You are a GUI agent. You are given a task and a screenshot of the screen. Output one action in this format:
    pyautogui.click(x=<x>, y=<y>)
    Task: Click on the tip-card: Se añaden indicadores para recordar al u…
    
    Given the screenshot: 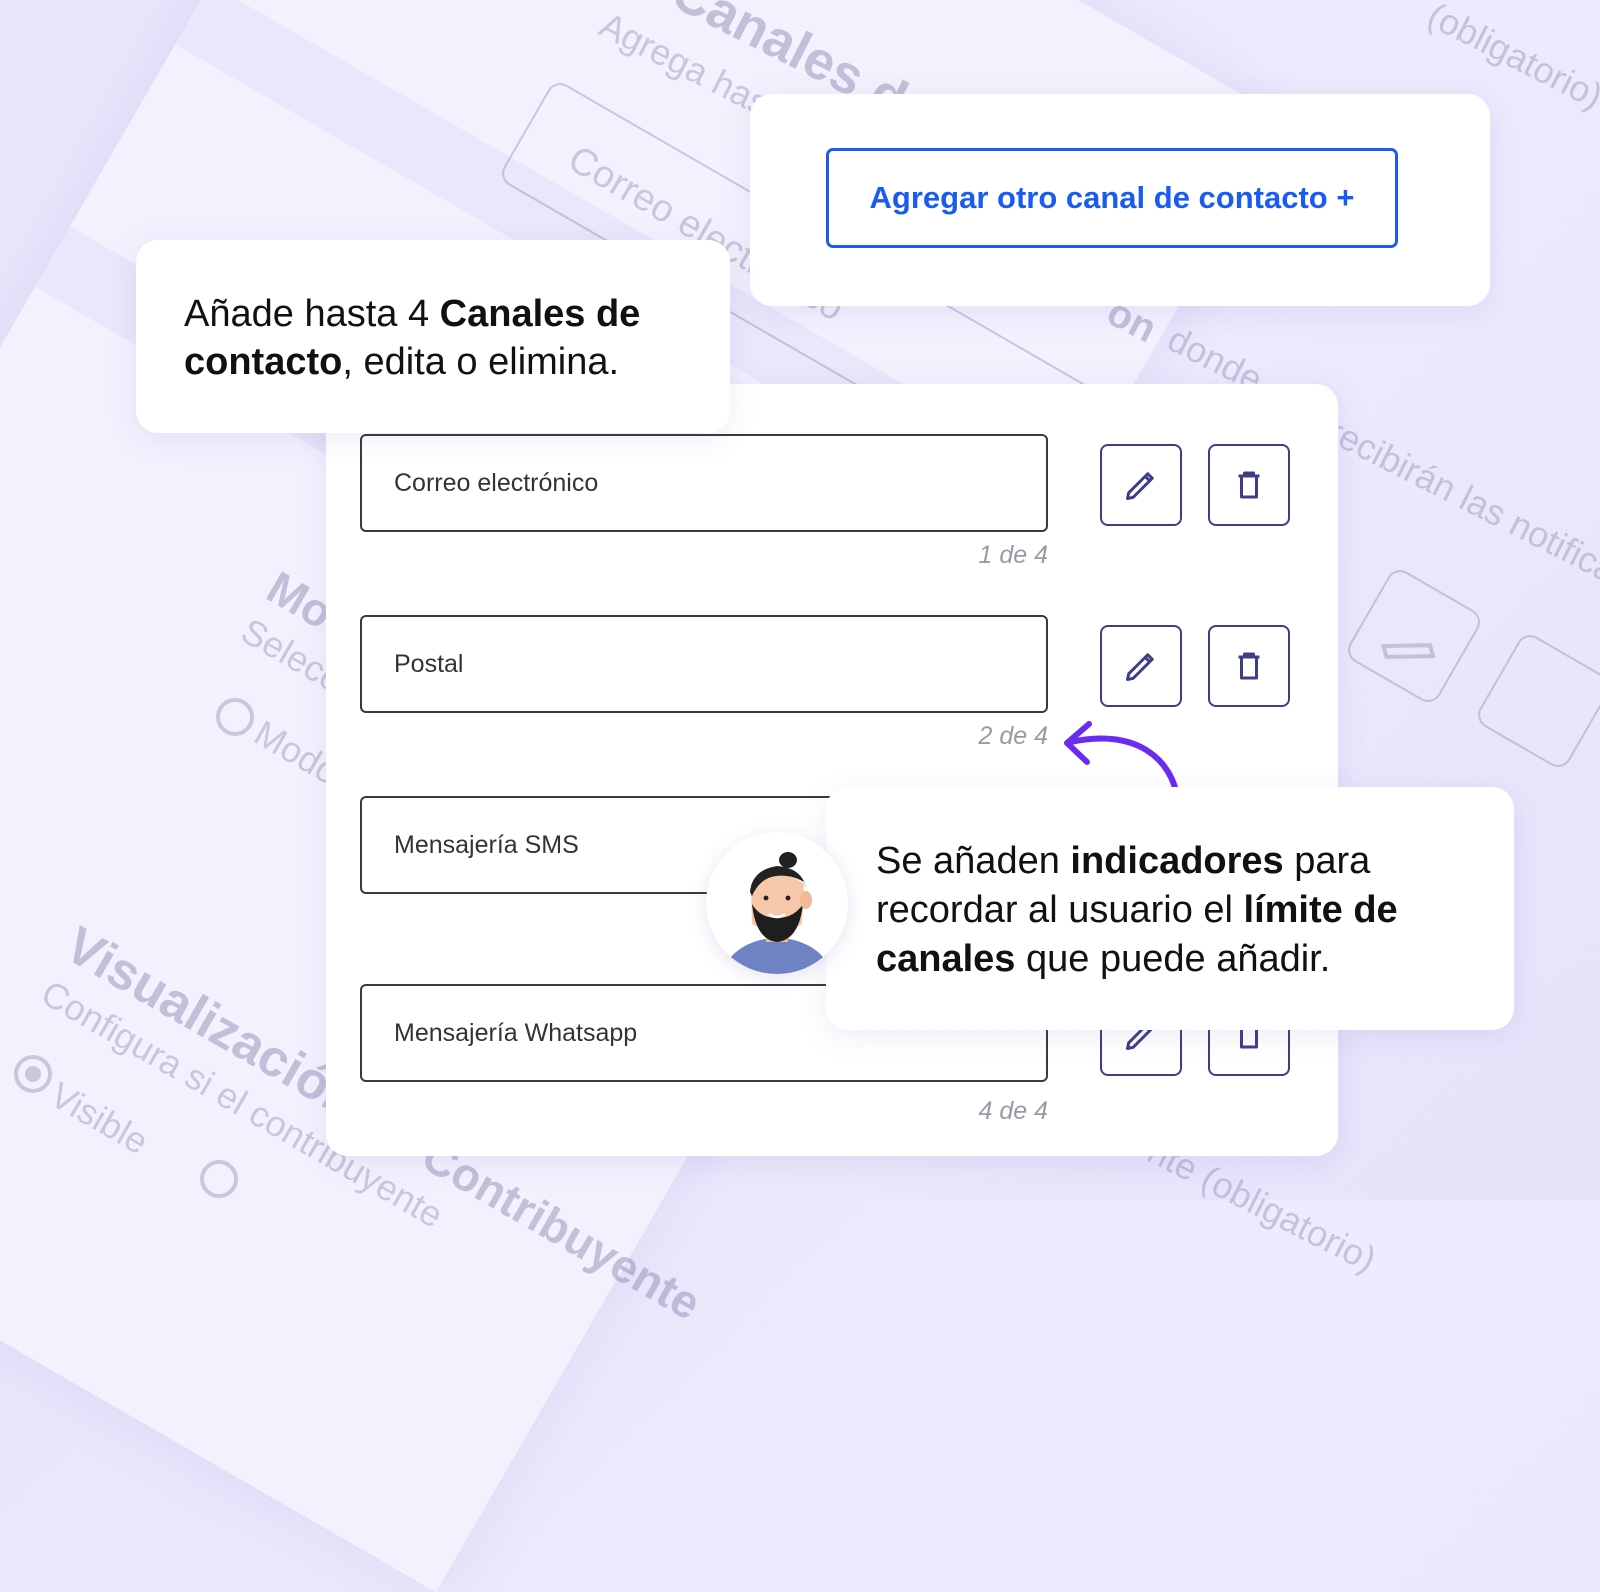 What is the action you would take?
    pyautogui.click(x=1170, y=908)
    